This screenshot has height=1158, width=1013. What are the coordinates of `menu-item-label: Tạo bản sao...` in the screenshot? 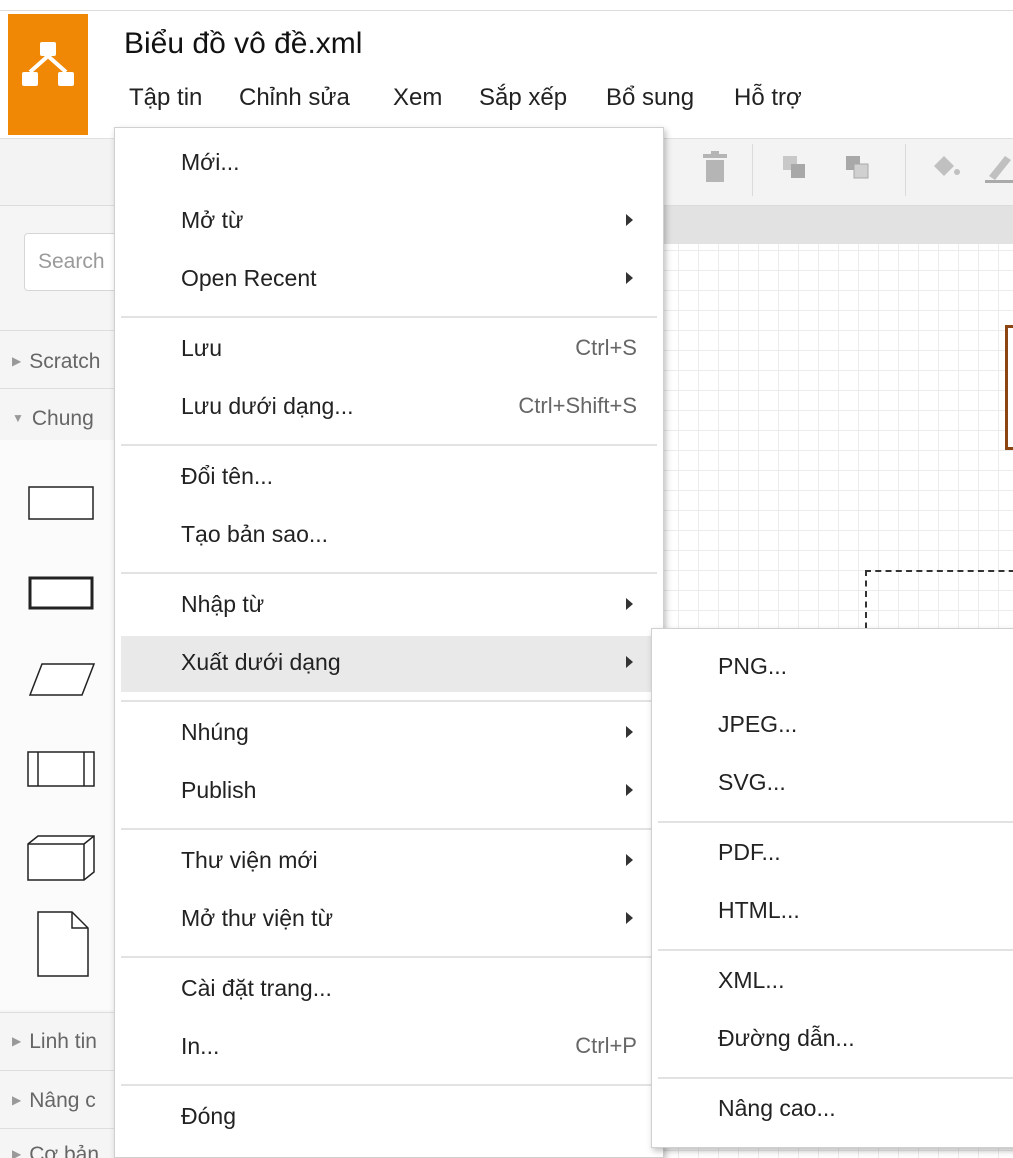 It's located at (255, 534).